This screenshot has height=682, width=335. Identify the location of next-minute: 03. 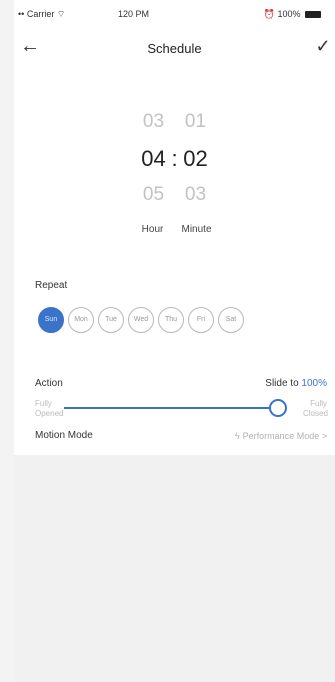
(195, 194).